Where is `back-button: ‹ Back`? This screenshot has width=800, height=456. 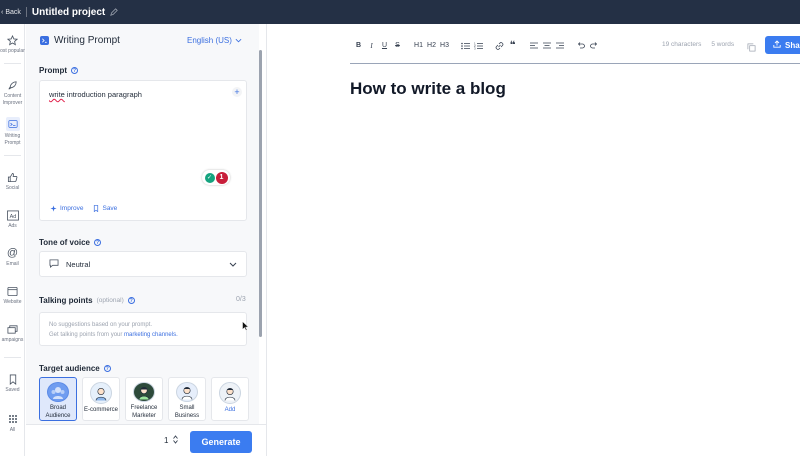 back-button: ‹ Back is located at coordinates (10, 12).